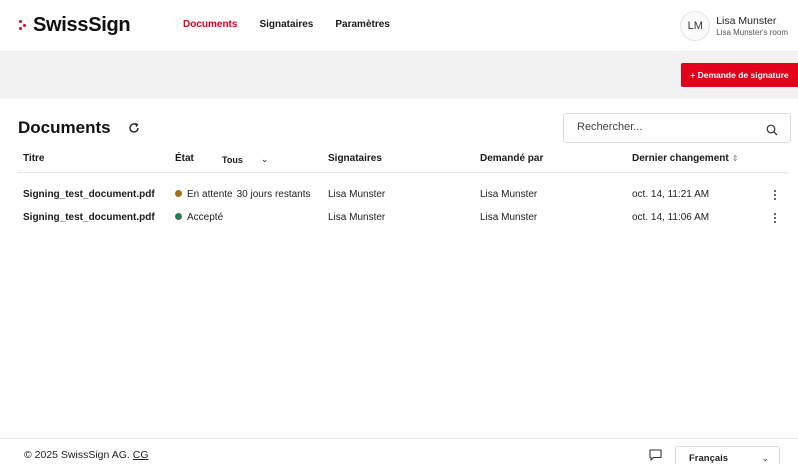  I want to click on brand-name: SwissSign, so click(82, 24).